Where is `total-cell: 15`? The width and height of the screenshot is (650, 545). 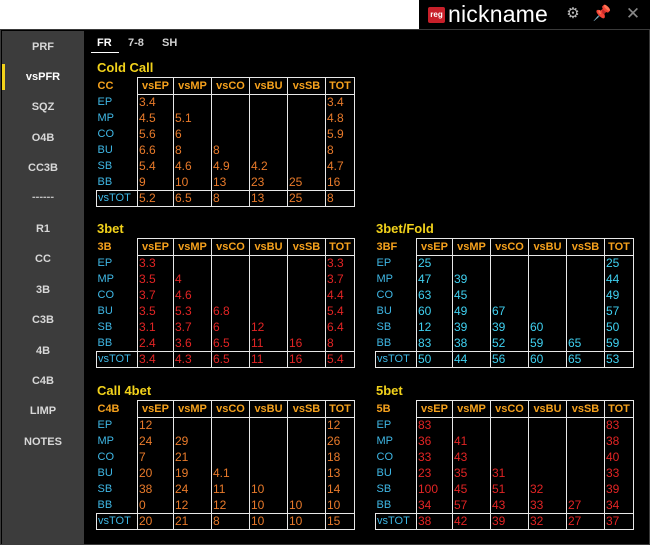
total-cell: 15 is located at coordinates (340, 521).